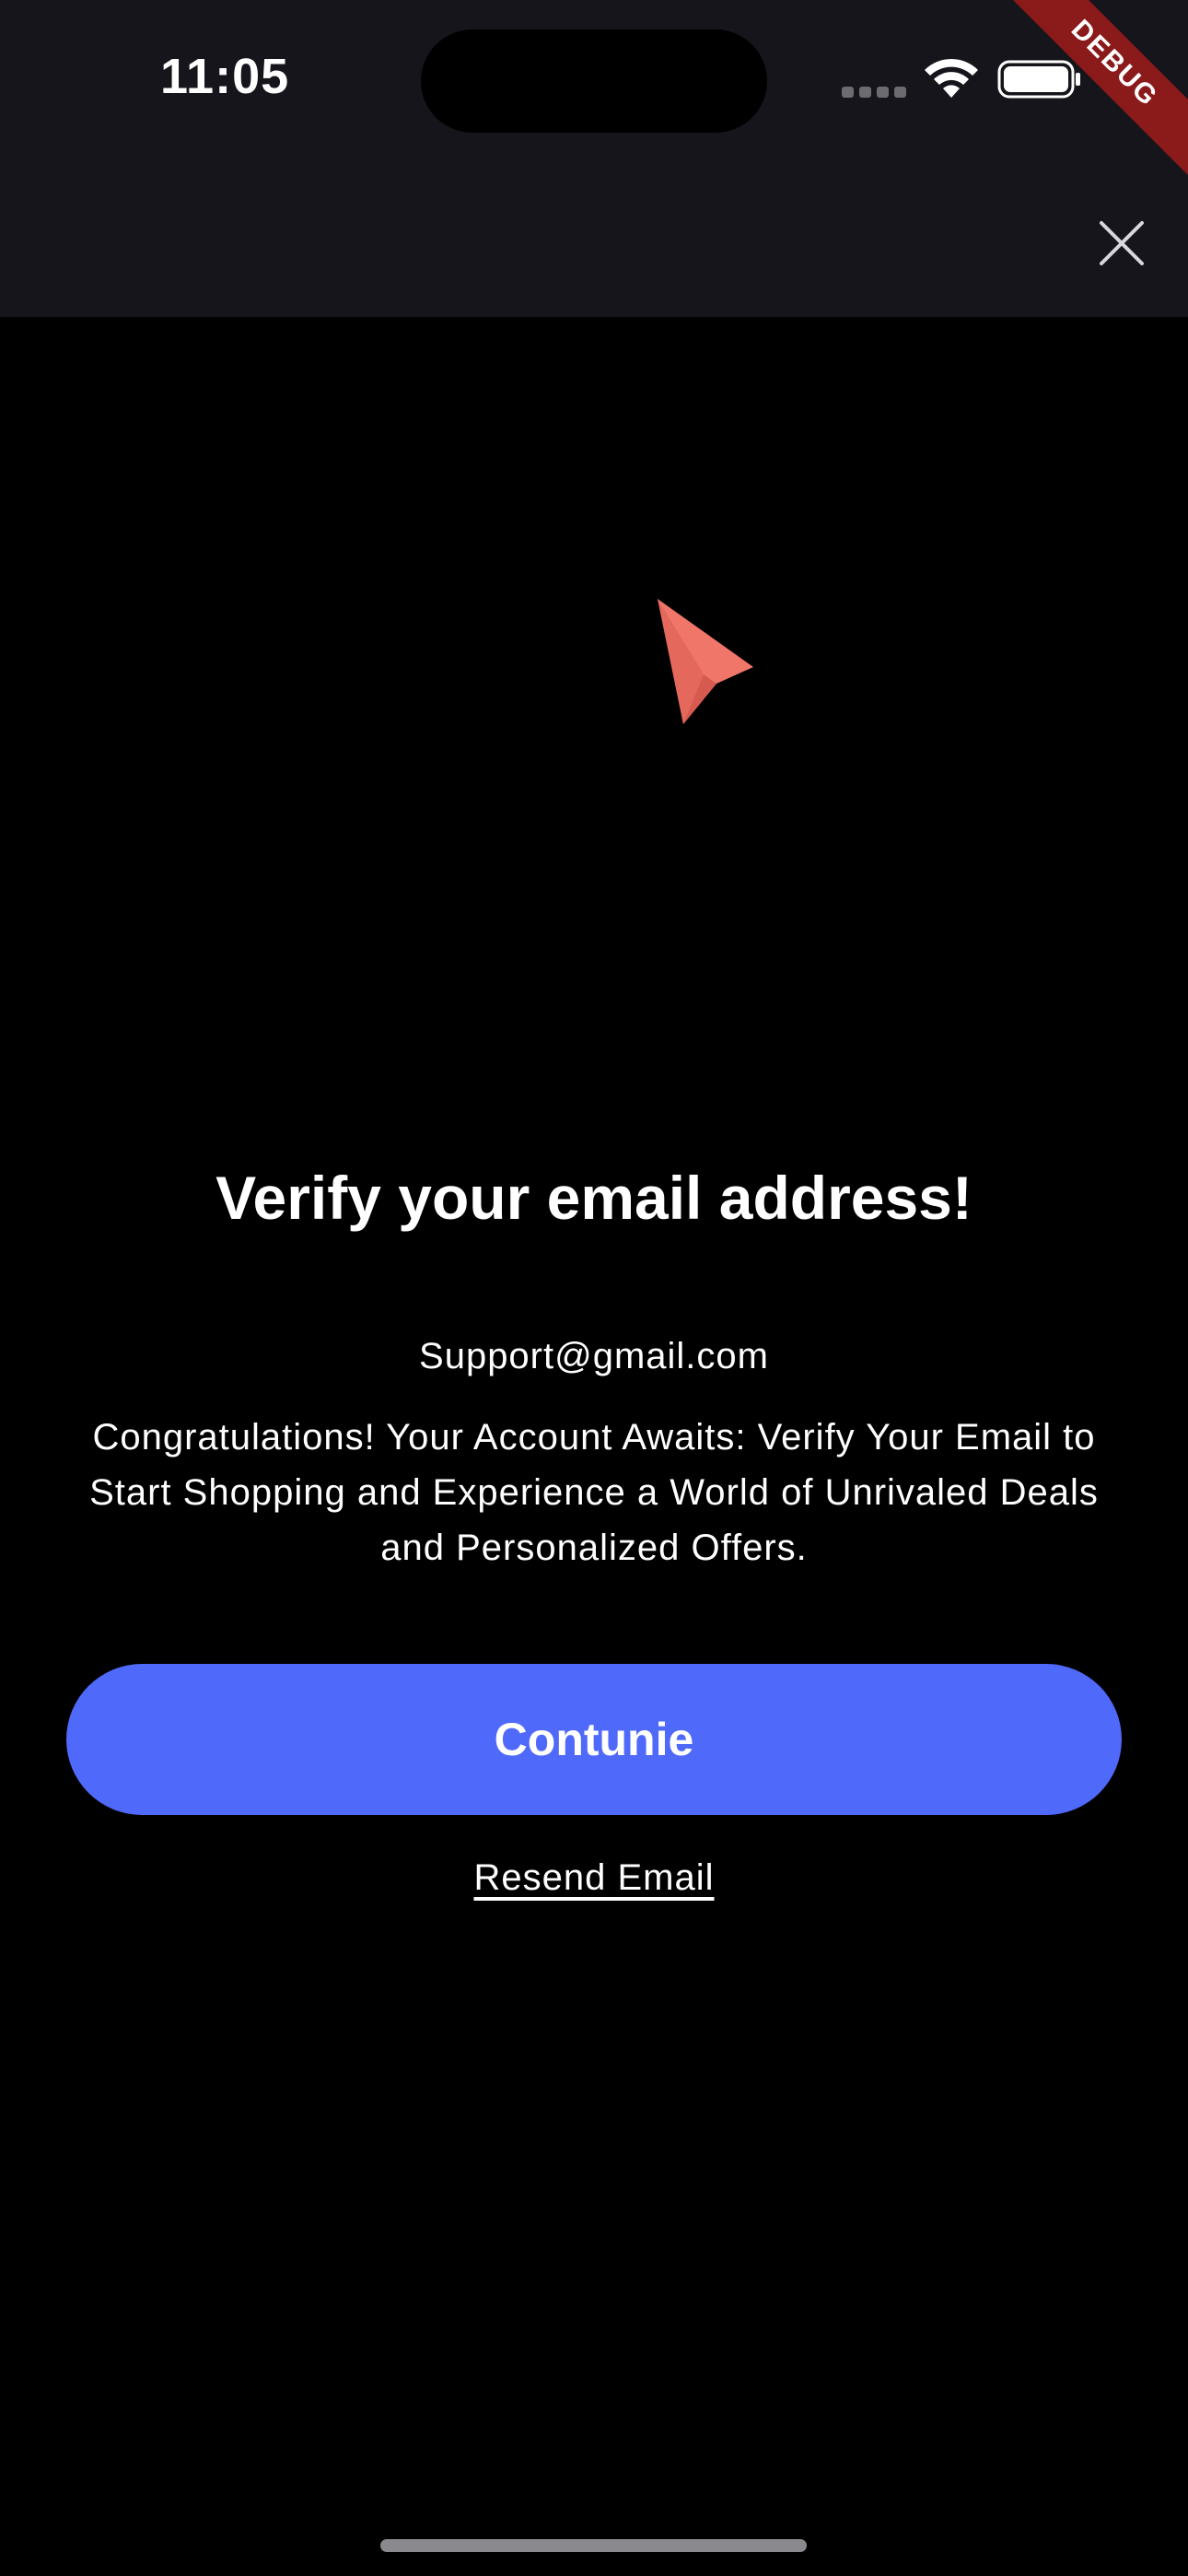 This screenshot has height=2576, width=1188. I want to click on continue-button: Contunie, so click(594, 1739).